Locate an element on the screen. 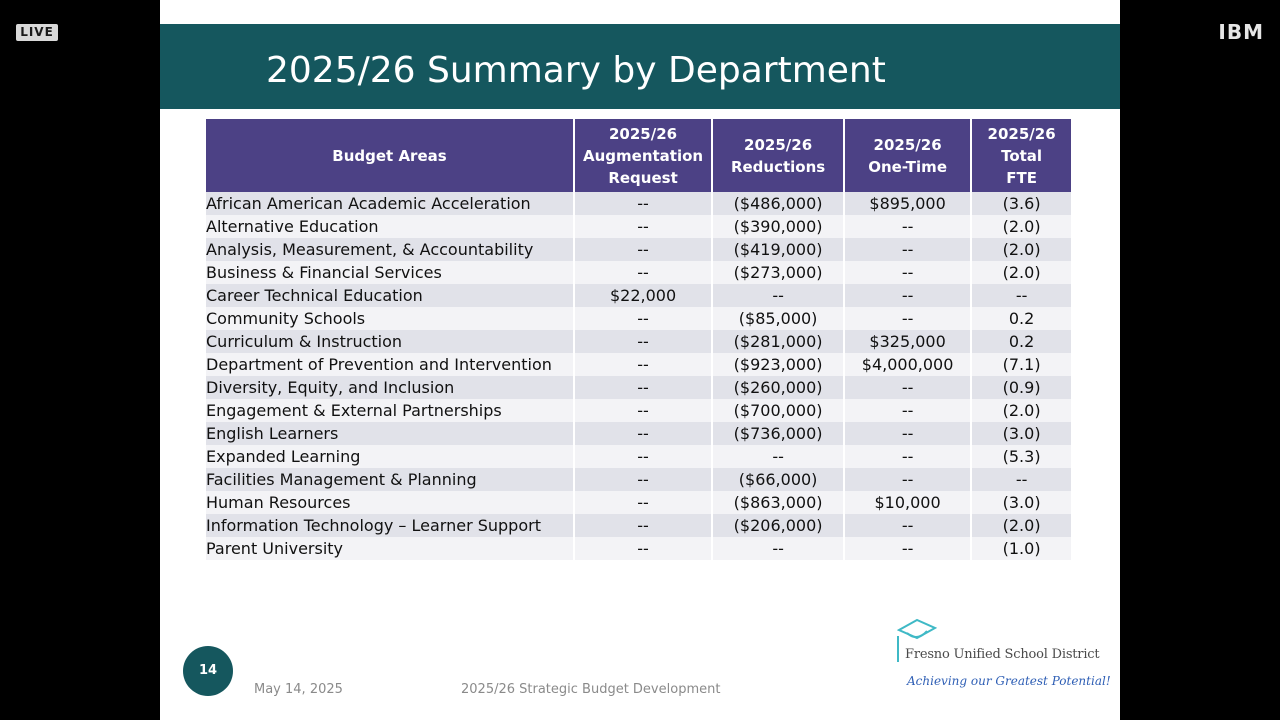  page-number: 14 is located at coordinates (208, 671).